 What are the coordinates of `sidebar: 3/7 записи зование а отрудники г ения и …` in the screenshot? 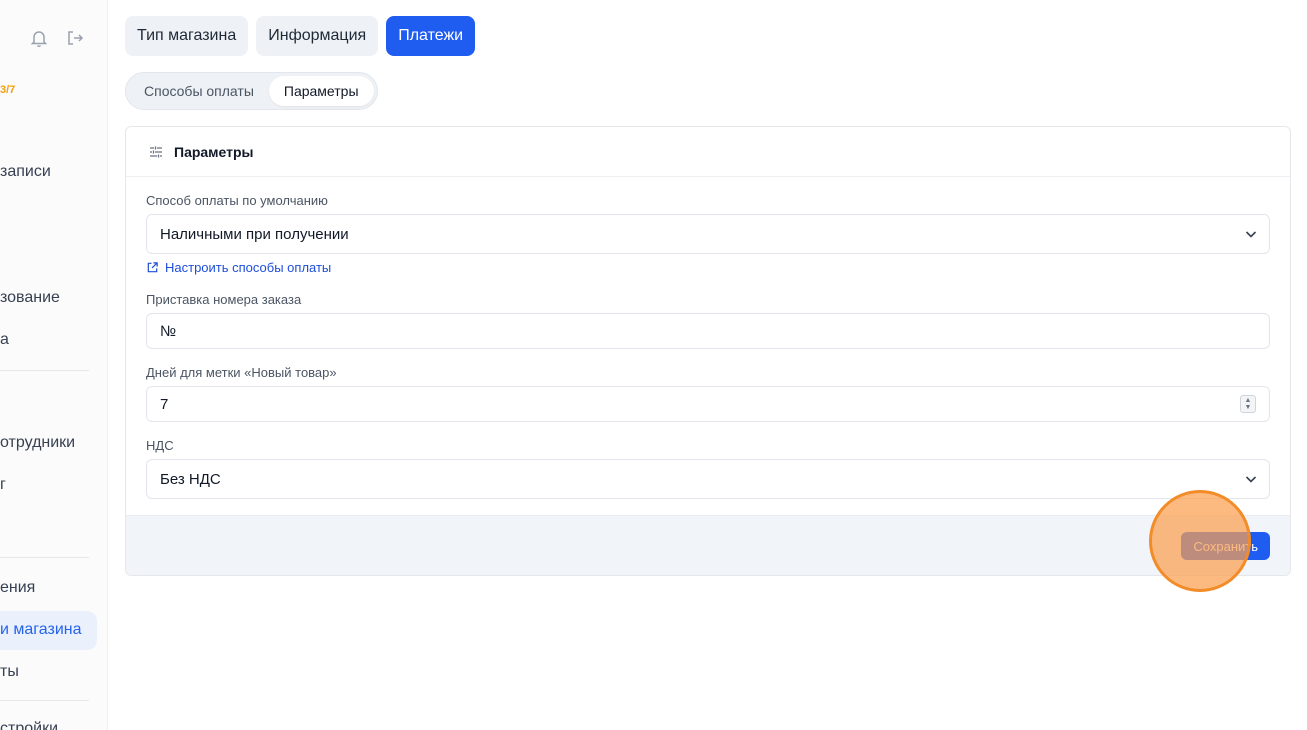 It's located at (54, 365).